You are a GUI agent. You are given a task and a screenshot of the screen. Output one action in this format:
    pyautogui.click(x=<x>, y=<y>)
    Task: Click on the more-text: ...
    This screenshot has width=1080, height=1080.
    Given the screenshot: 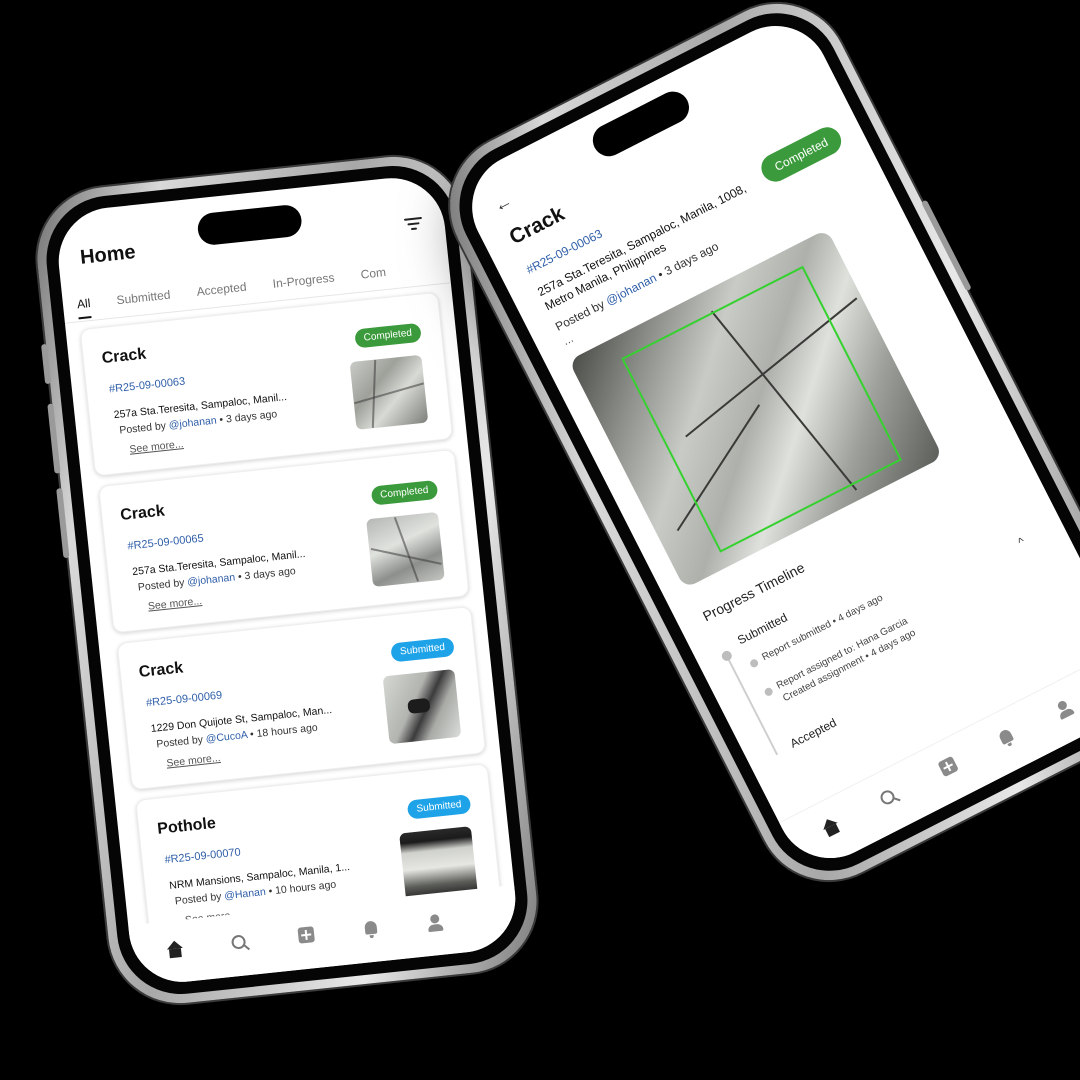 What is the action you would take?
    pyautogui.click(x=567, y=339)
    